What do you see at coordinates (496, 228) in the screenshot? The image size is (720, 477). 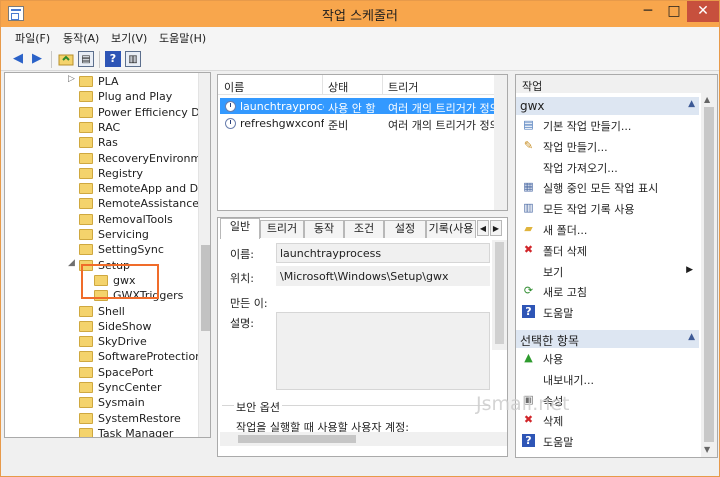 I see `tab-scroll-right-icon: ▶` at bounding box center [496, 228].